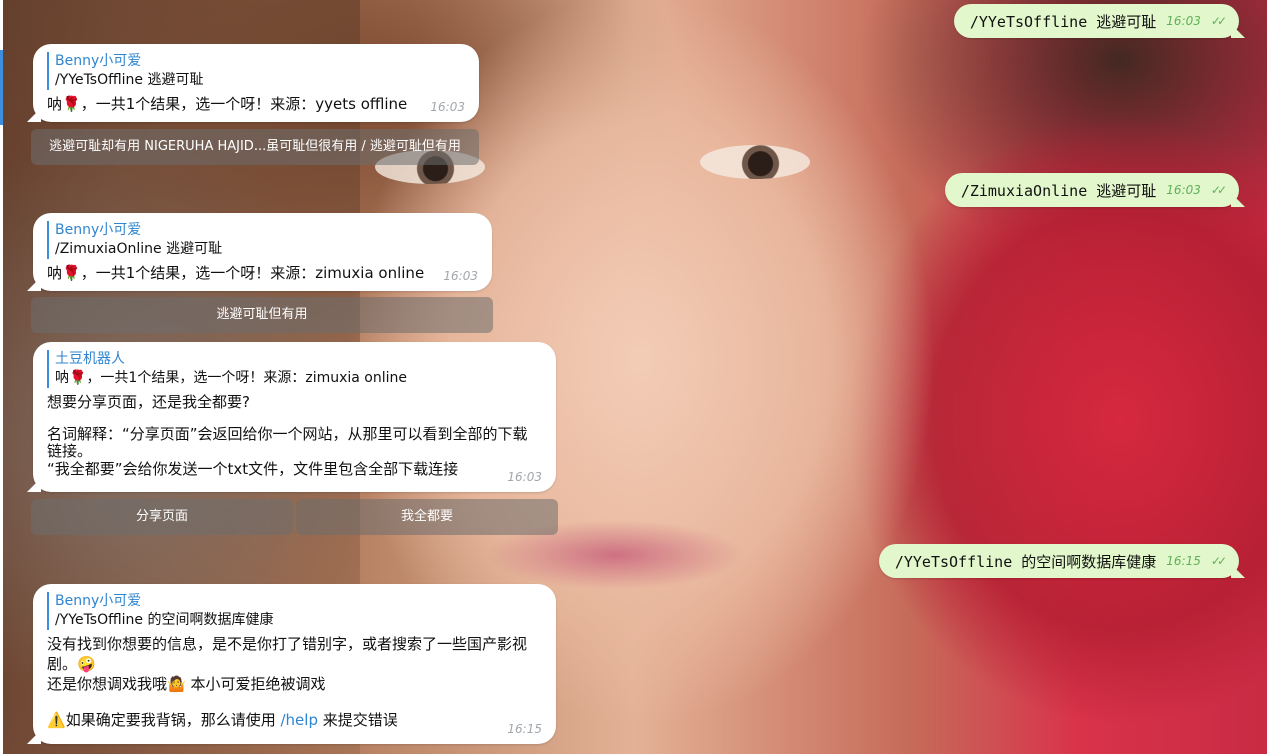 The width and height of the screenshot is (1267, 754). I want to click on message-line: 没有找到你想要的信息，是不是你打了错别字，或者搜索了一些国产影视剧。🤪, so click(294, 654).